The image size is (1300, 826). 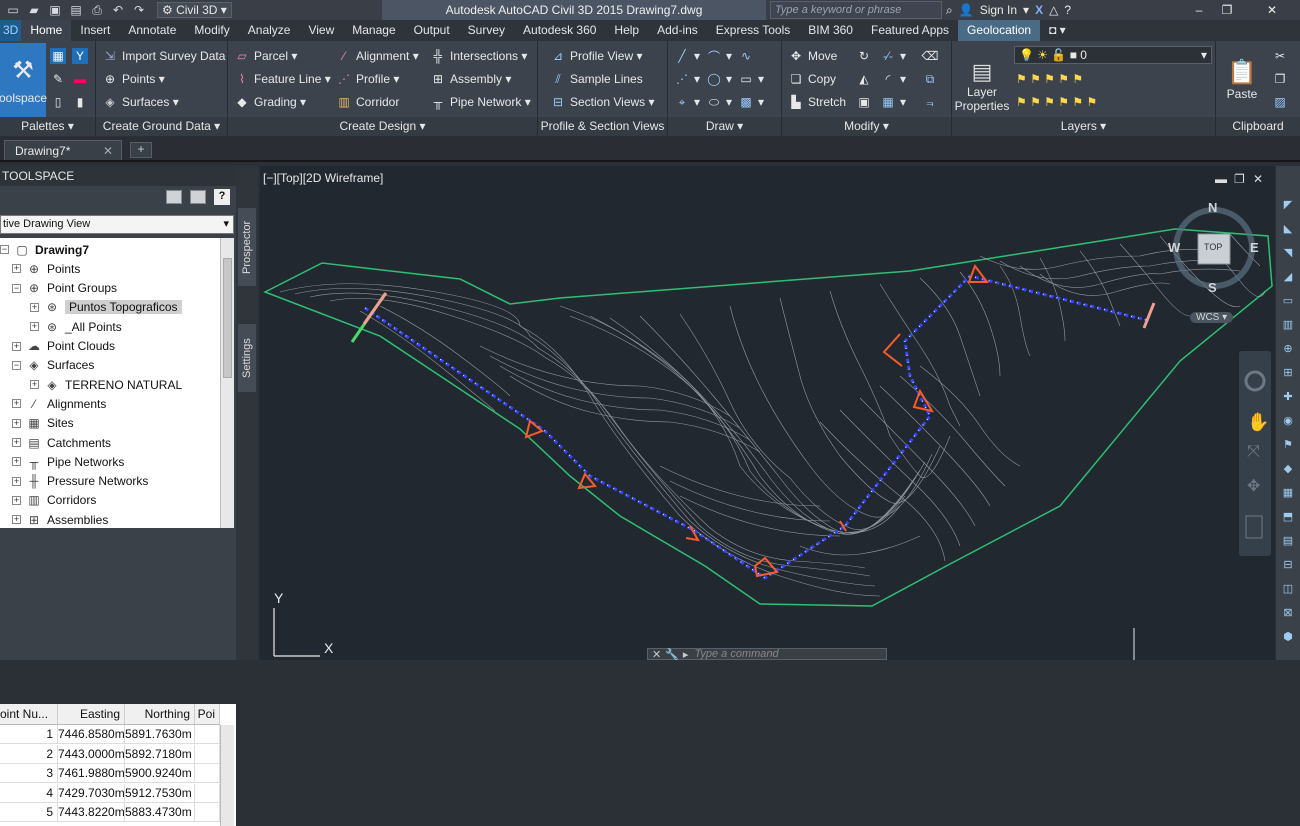 I want to click on undo-icon: ↶, so click(x=118, y=10).